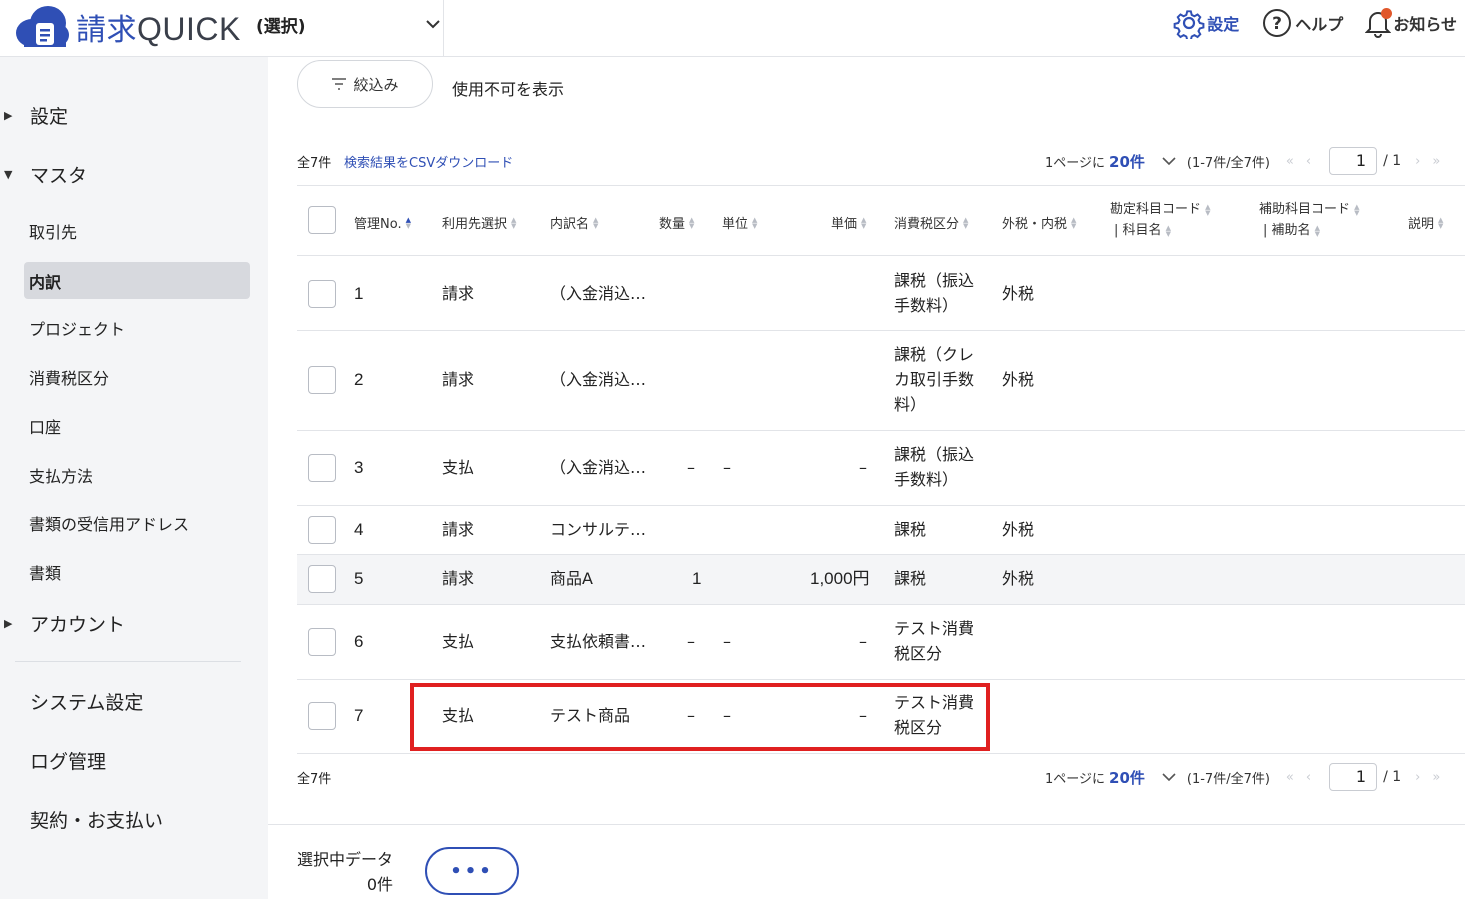 The image size is (1465, 899). I want to click on cell-no: 6, so click(359, 641).